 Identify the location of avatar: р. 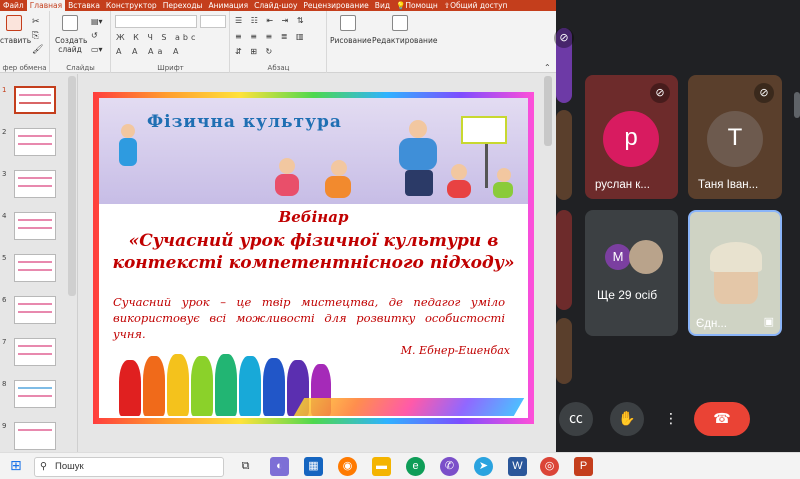
(631, 139).